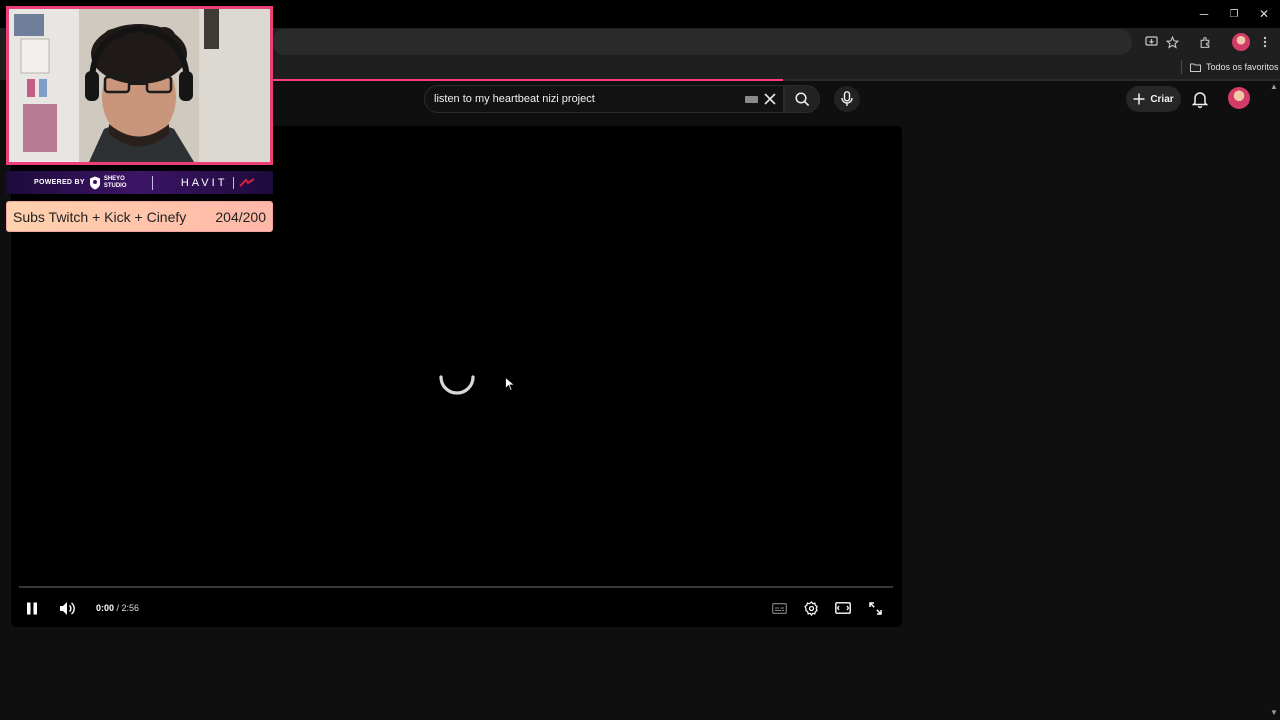 The height and width of the screenshot is (720, 1280). Describe the element at coordinates (779, 608) in the screenshot. I see `subtitles-icon` at that location.